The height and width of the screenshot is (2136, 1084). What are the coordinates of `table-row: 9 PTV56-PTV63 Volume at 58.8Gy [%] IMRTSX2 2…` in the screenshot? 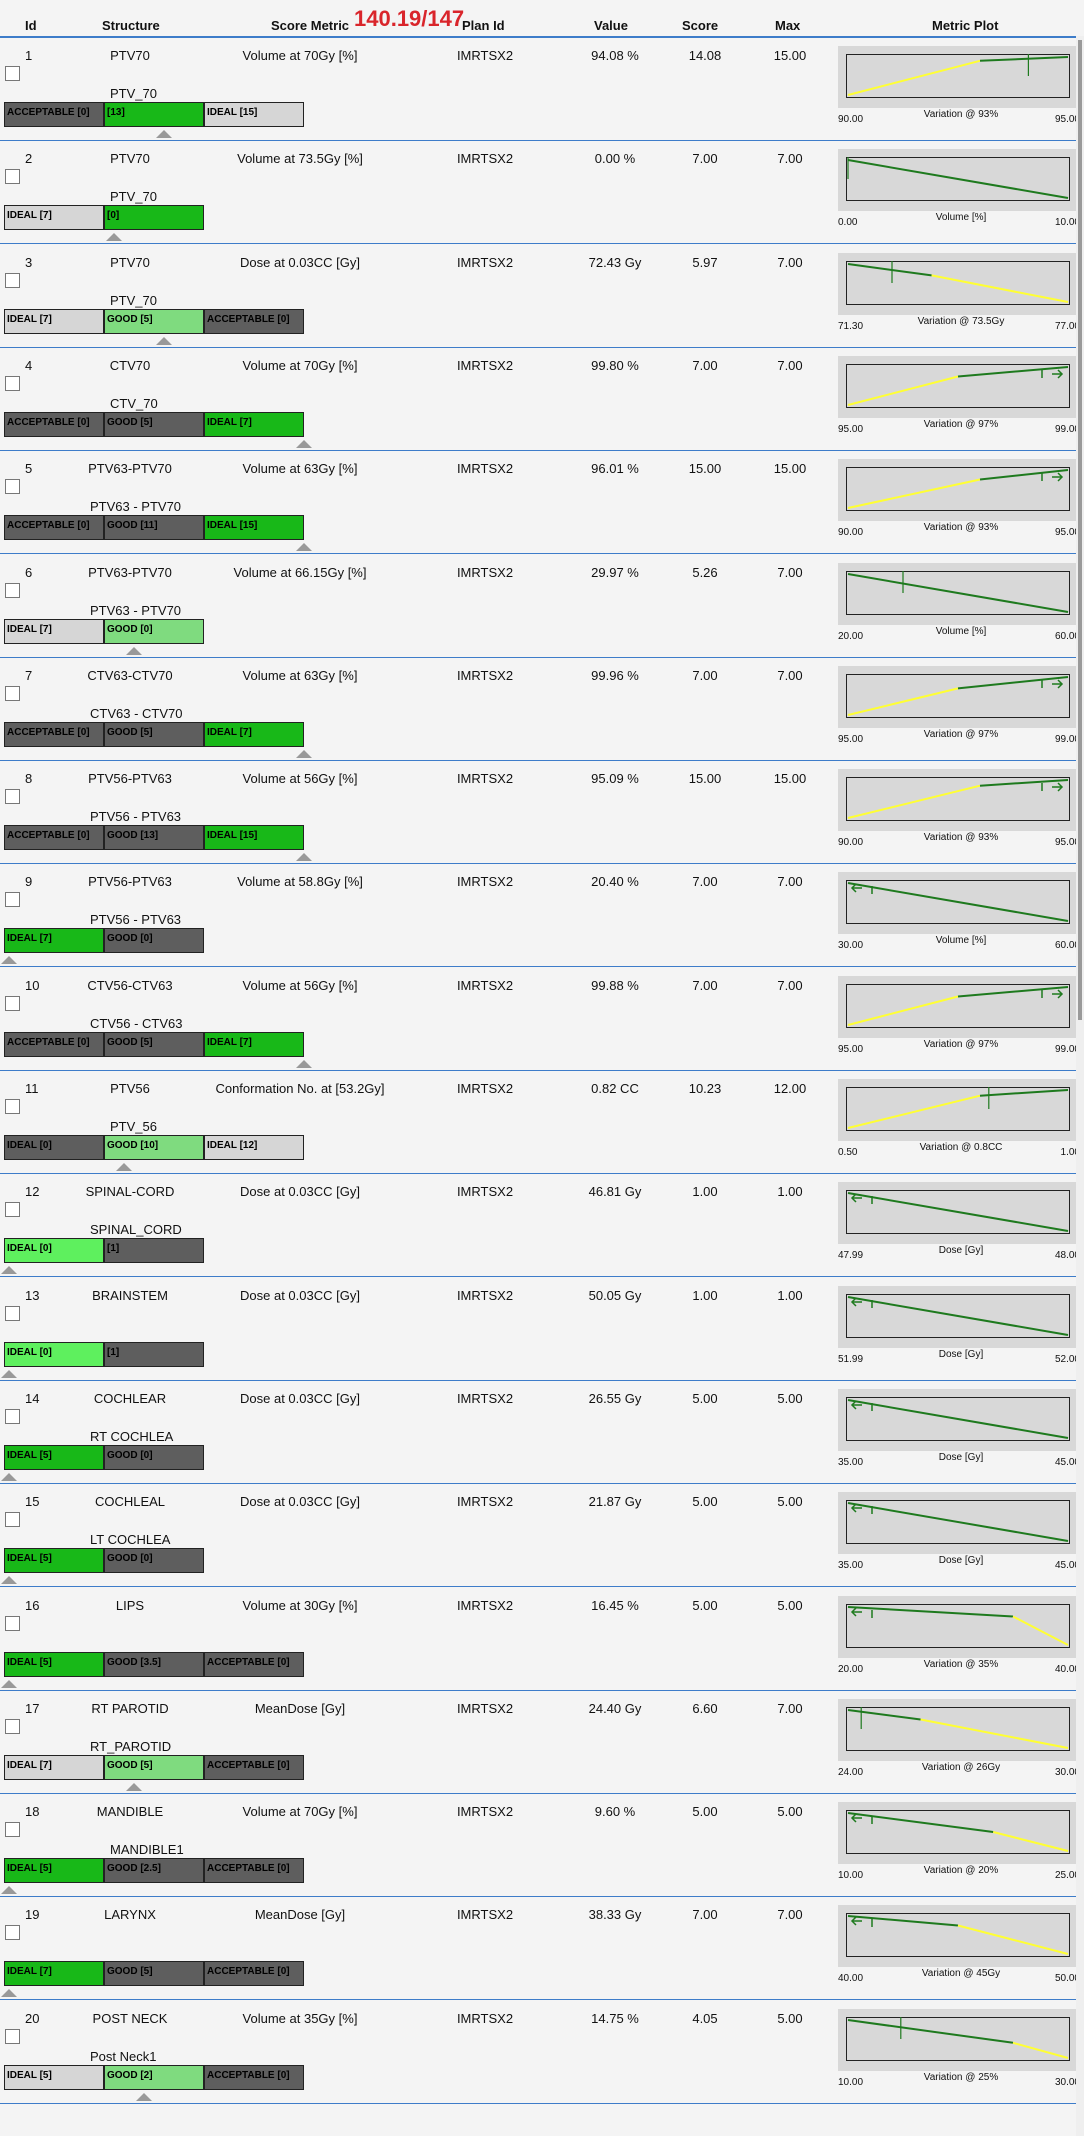 It's located at (542, 916).